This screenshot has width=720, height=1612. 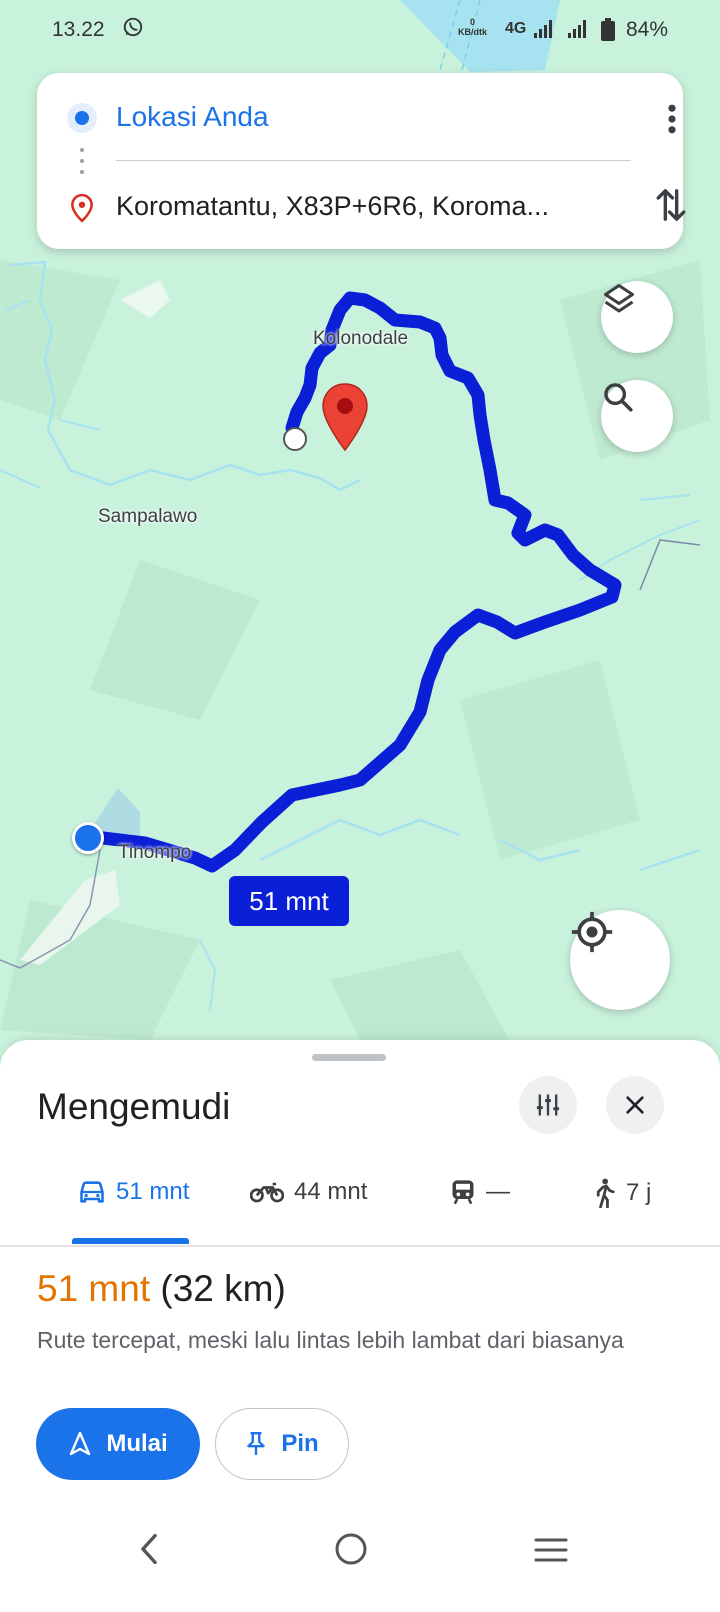 What do you see at coordinates (130, 1241) in the screenshot?
I see `active-tab-indicator` at bounding box center [130, 1241].